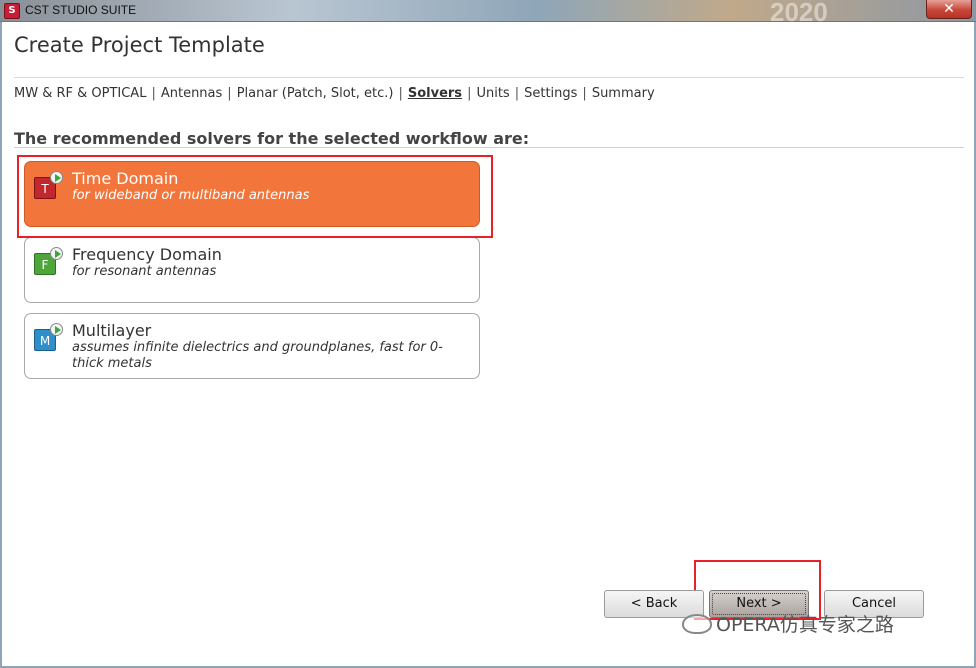 This screenshot has width=976, height=668. Describe the element at coordinates (144, 271) in the screenshot. I see `solver-description: for resonant antennas` at that location.